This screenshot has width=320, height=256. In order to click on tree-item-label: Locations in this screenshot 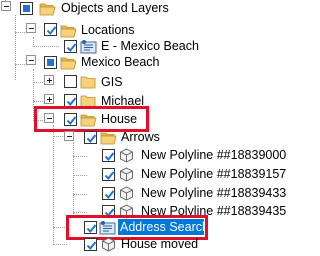, I will do `click(108, 30)`.